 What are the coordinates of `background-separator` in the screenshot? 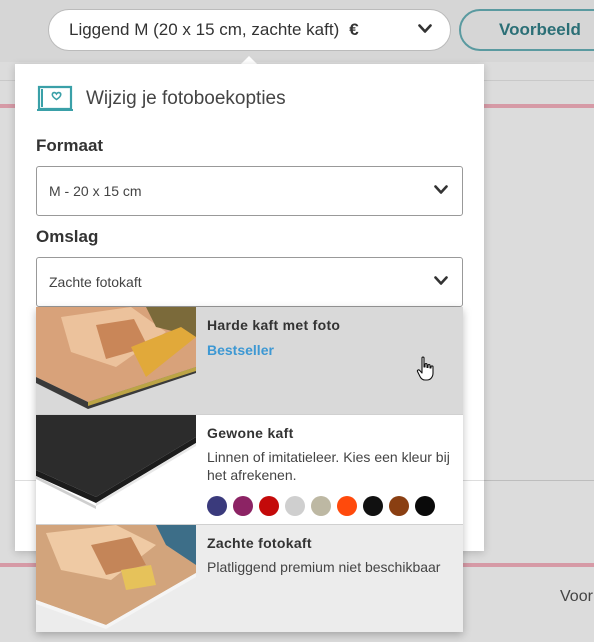 It's located at (539, 480).